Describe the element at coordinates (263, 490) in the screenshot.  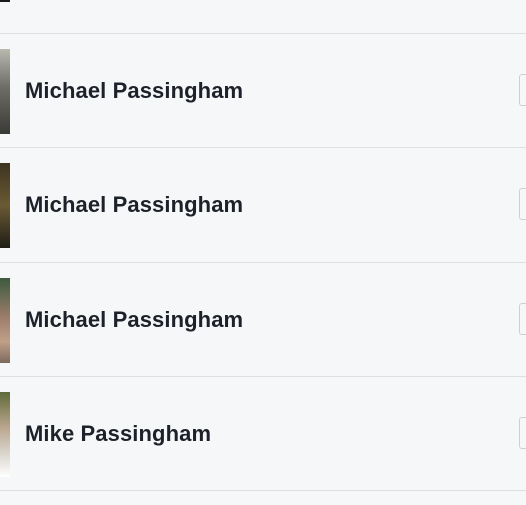
I see `divider` at that location.